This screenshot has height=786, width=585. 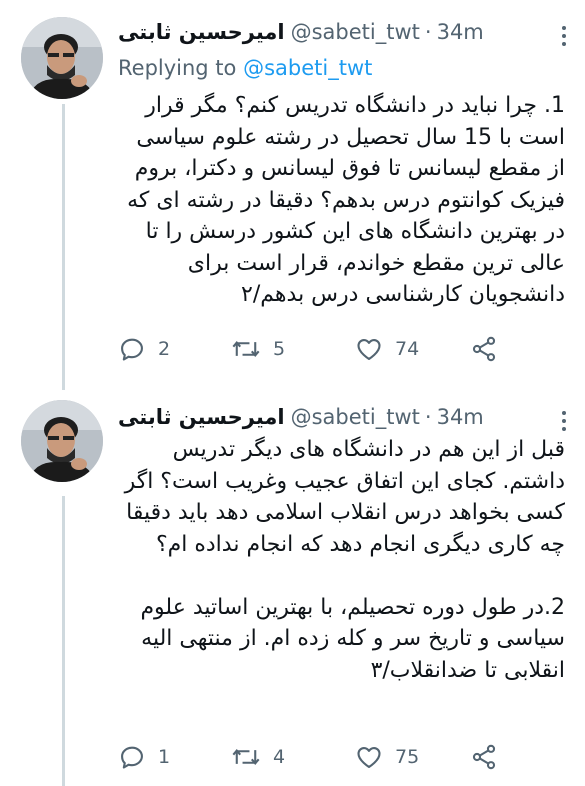 What do you see at coordinates (177, 68) in the screenshot?
I see `replying-prefix: Replying to` at bounding box center [177, 68].